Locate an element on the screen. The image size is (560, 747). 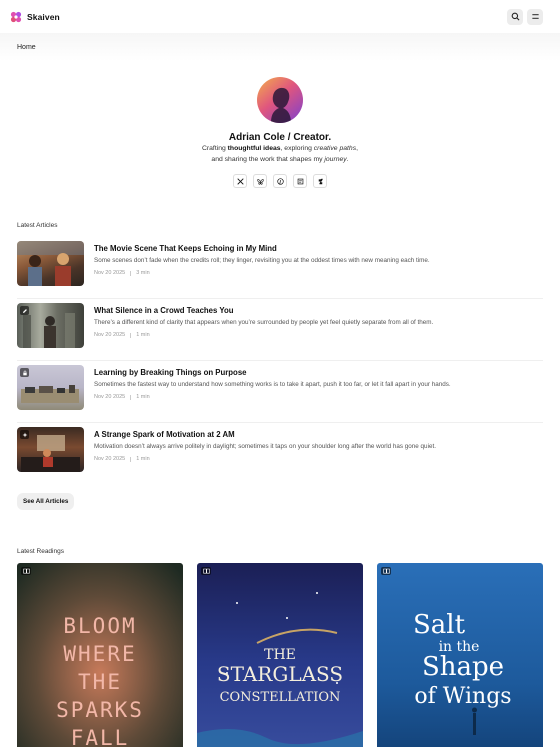
latest-readings-heading: Latest Readings is located at coordinates (40, 551).